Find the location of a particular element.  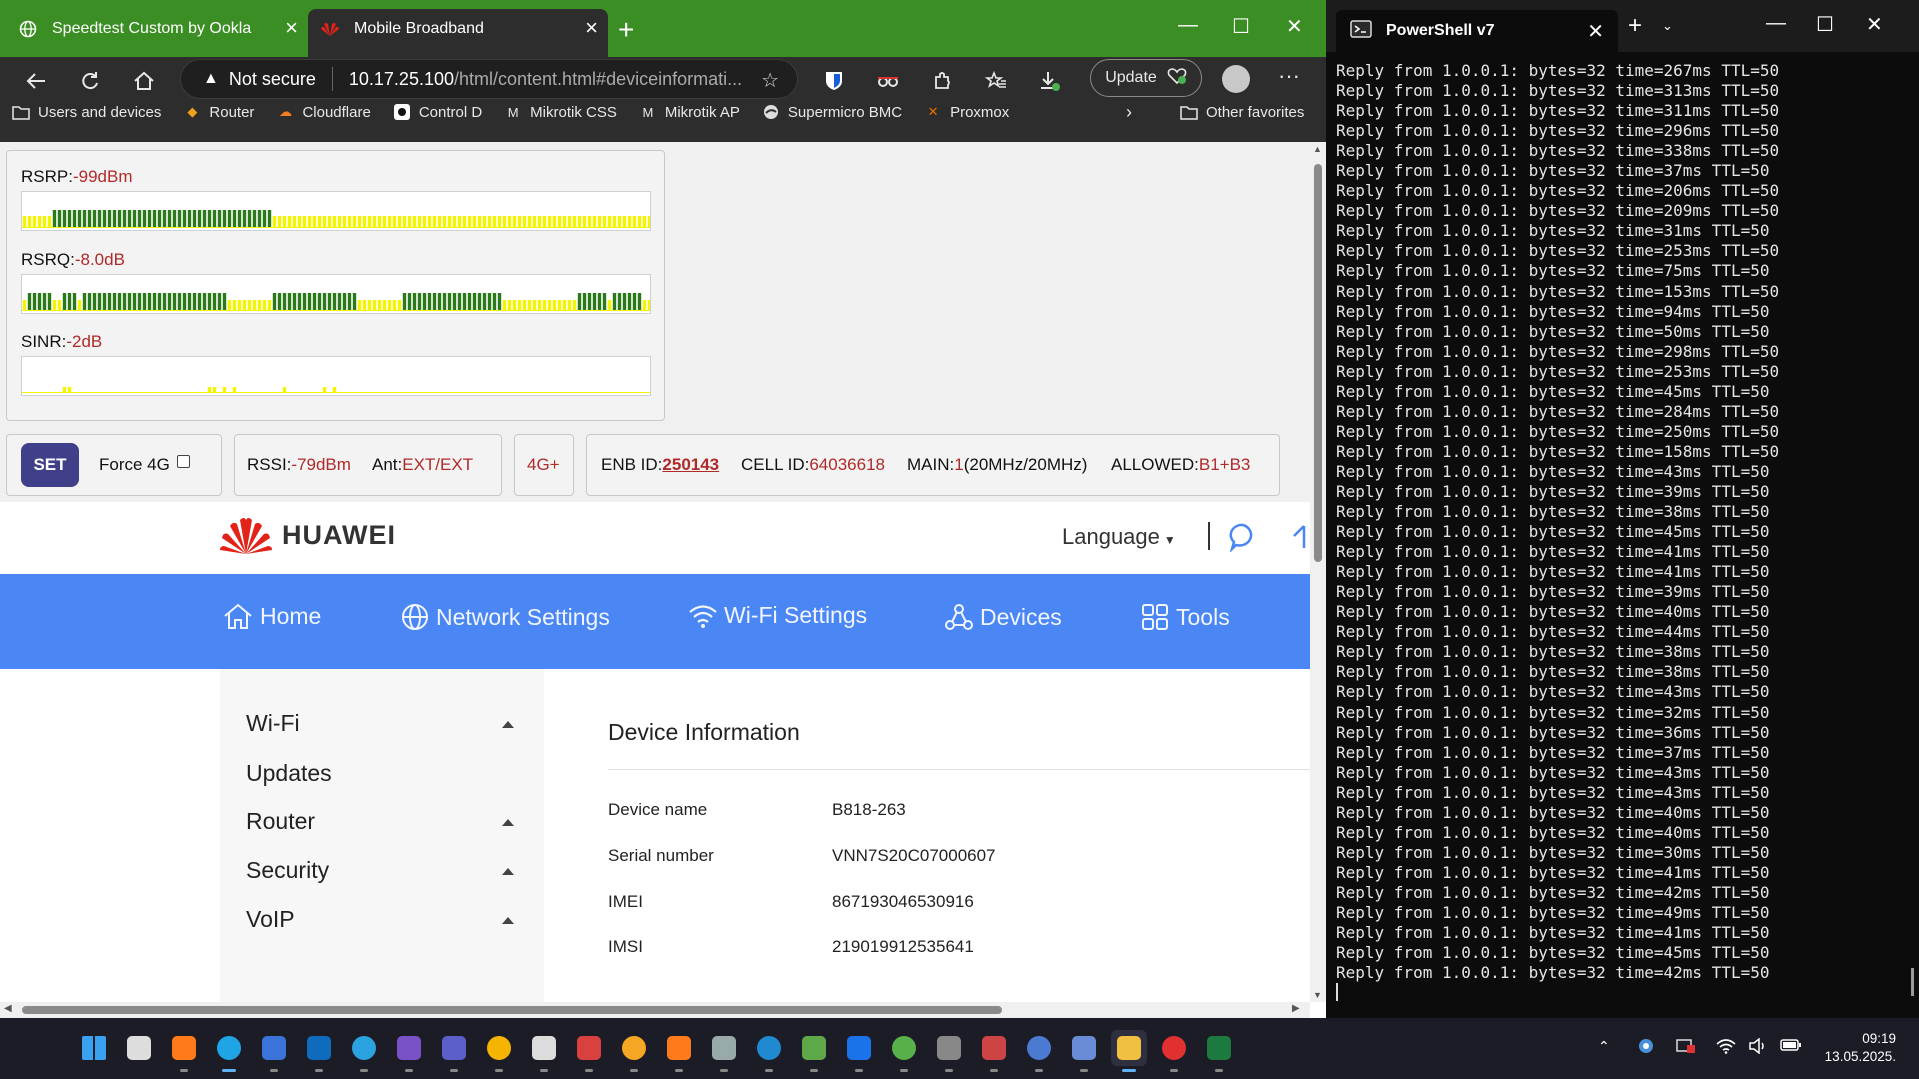

nav-home: Home is located at coordinates (271, 616).